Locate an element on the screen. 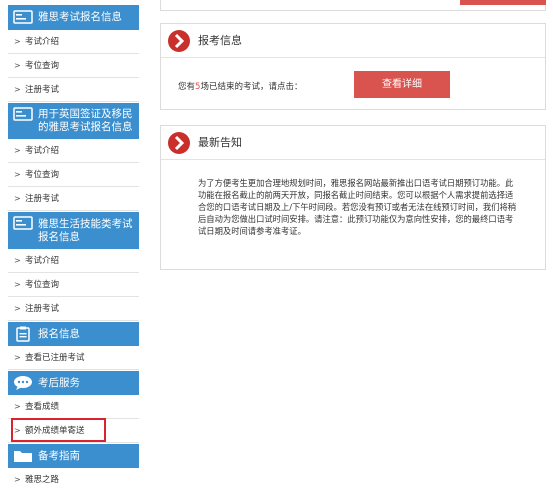 Image resolution: width=553 pixels, height=489 pixels. sidebar-section-title: 考后服务 is located at coordinates (59, 383).